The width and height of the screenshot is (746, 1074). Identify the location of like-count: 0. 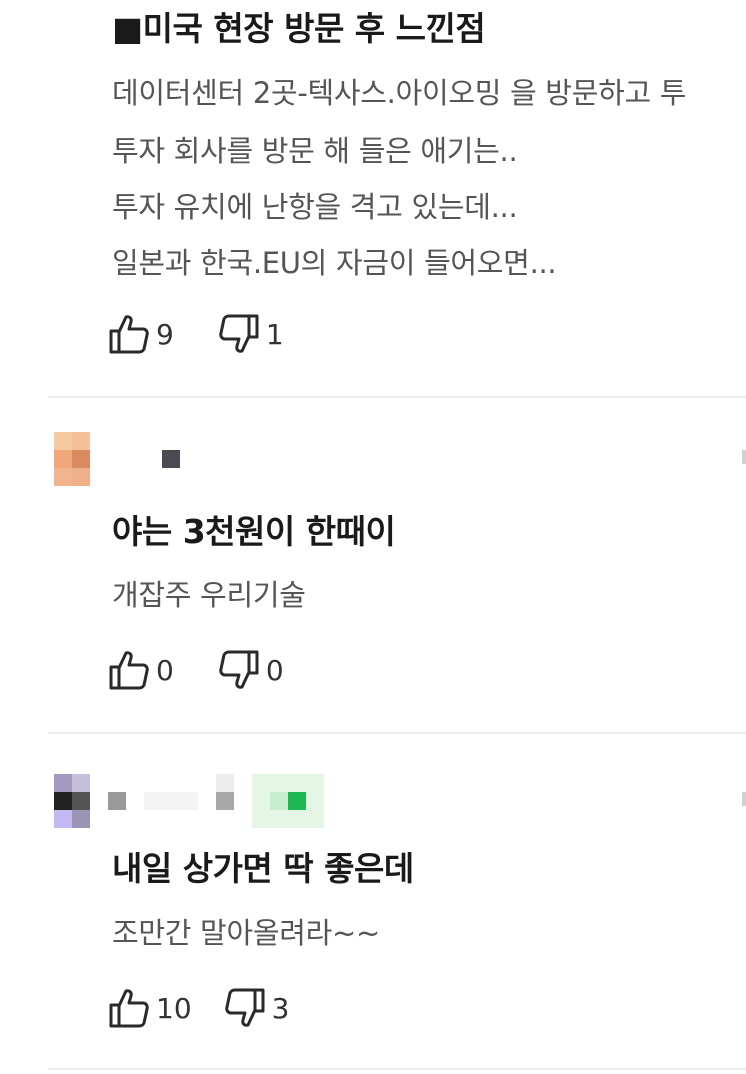
(165, 670).